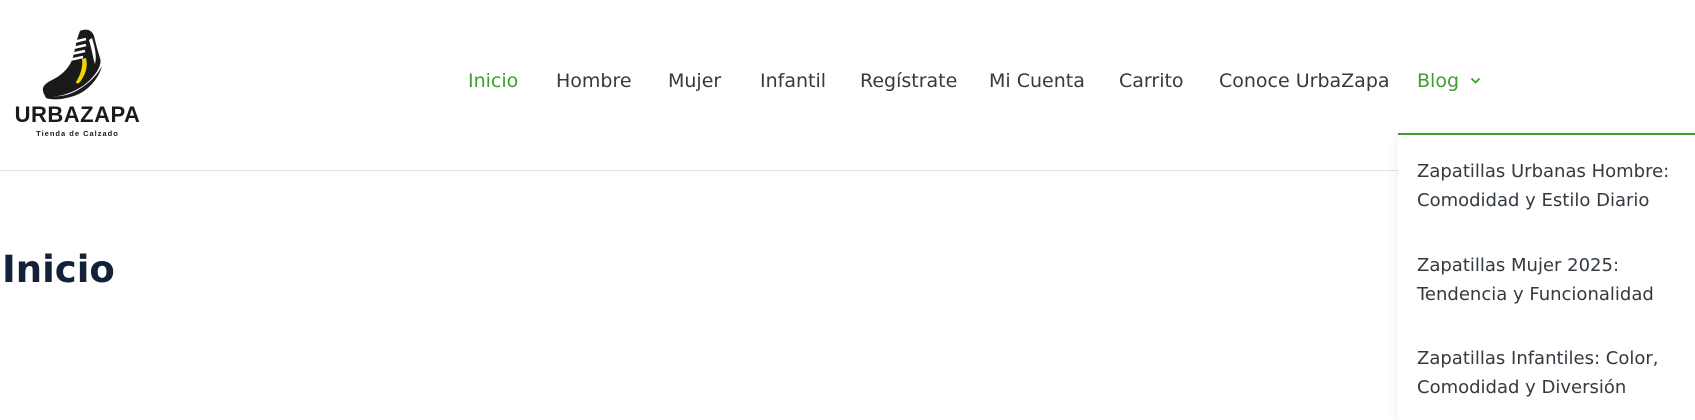 This screenshot has width=1695, height=420. I want to click on nav-item-inicio: Inicio, so click(493, 81).